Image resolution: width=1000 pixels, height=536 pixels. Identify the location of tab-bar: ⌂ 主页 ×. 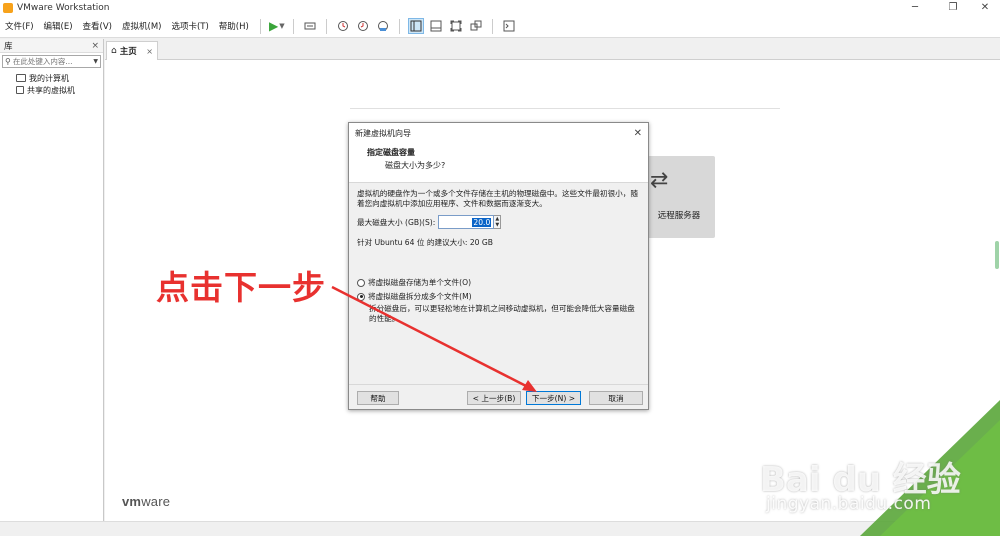
(552, 49).